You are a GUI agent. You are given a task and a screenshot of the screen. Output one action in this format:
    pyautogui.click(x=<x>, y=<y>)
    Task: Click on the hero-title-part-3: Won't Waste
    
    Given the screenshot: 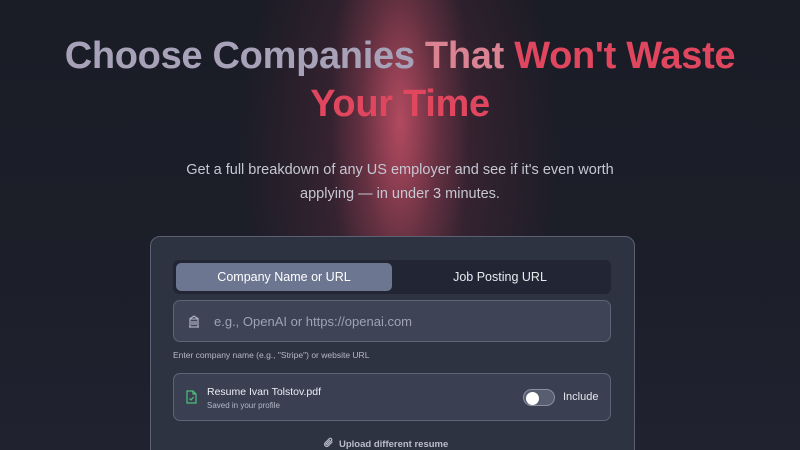 What is the action you would take?
    pyautogui.click(x=625, y=56)
    